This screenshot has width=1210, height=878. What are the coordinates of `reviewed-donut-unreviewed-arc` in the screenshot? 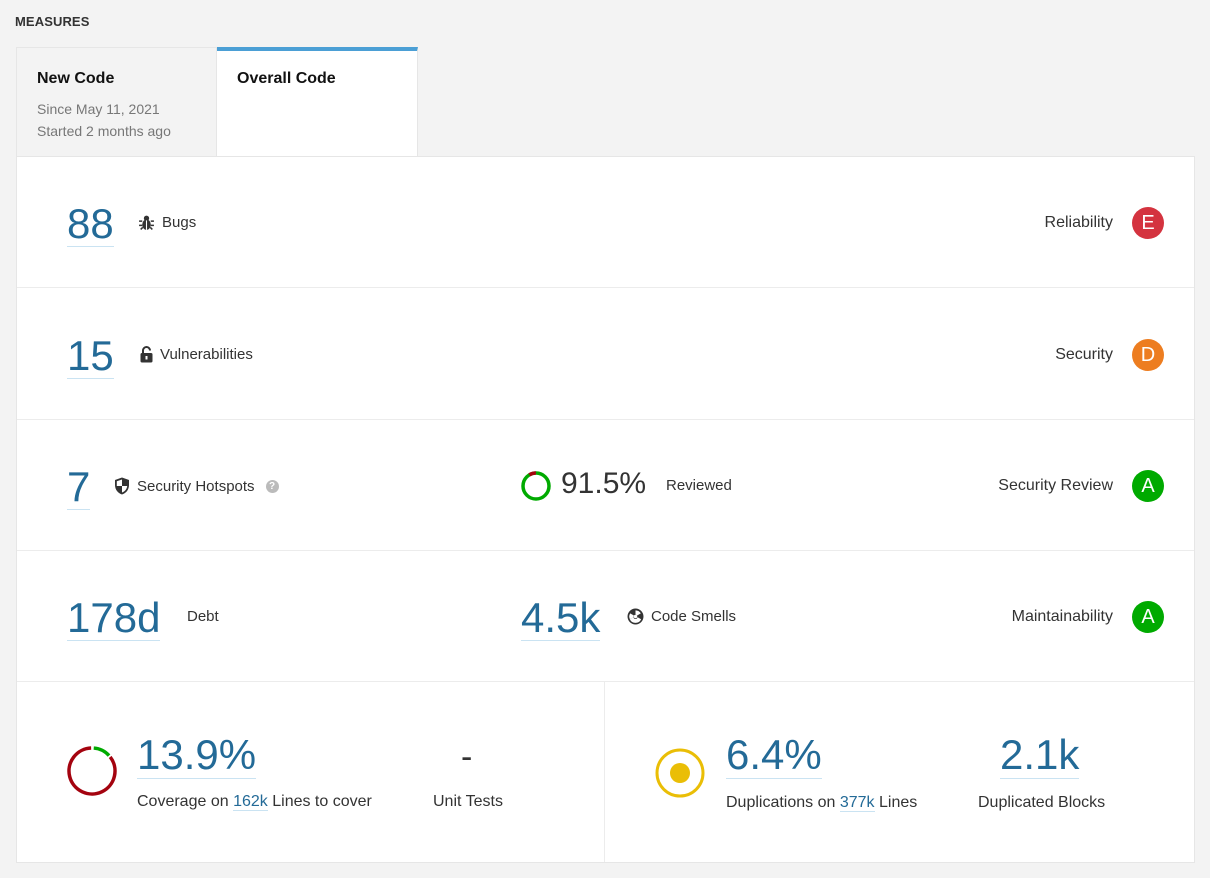 It's located at (532, 474).